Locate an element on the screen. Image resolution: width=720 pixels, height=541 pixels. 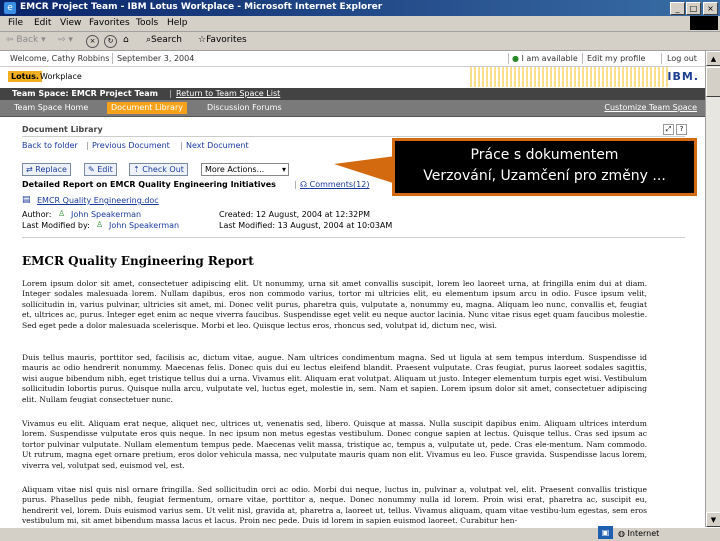
callout-line-1: Práce s dokumentem is located at coordinates (544, 155).